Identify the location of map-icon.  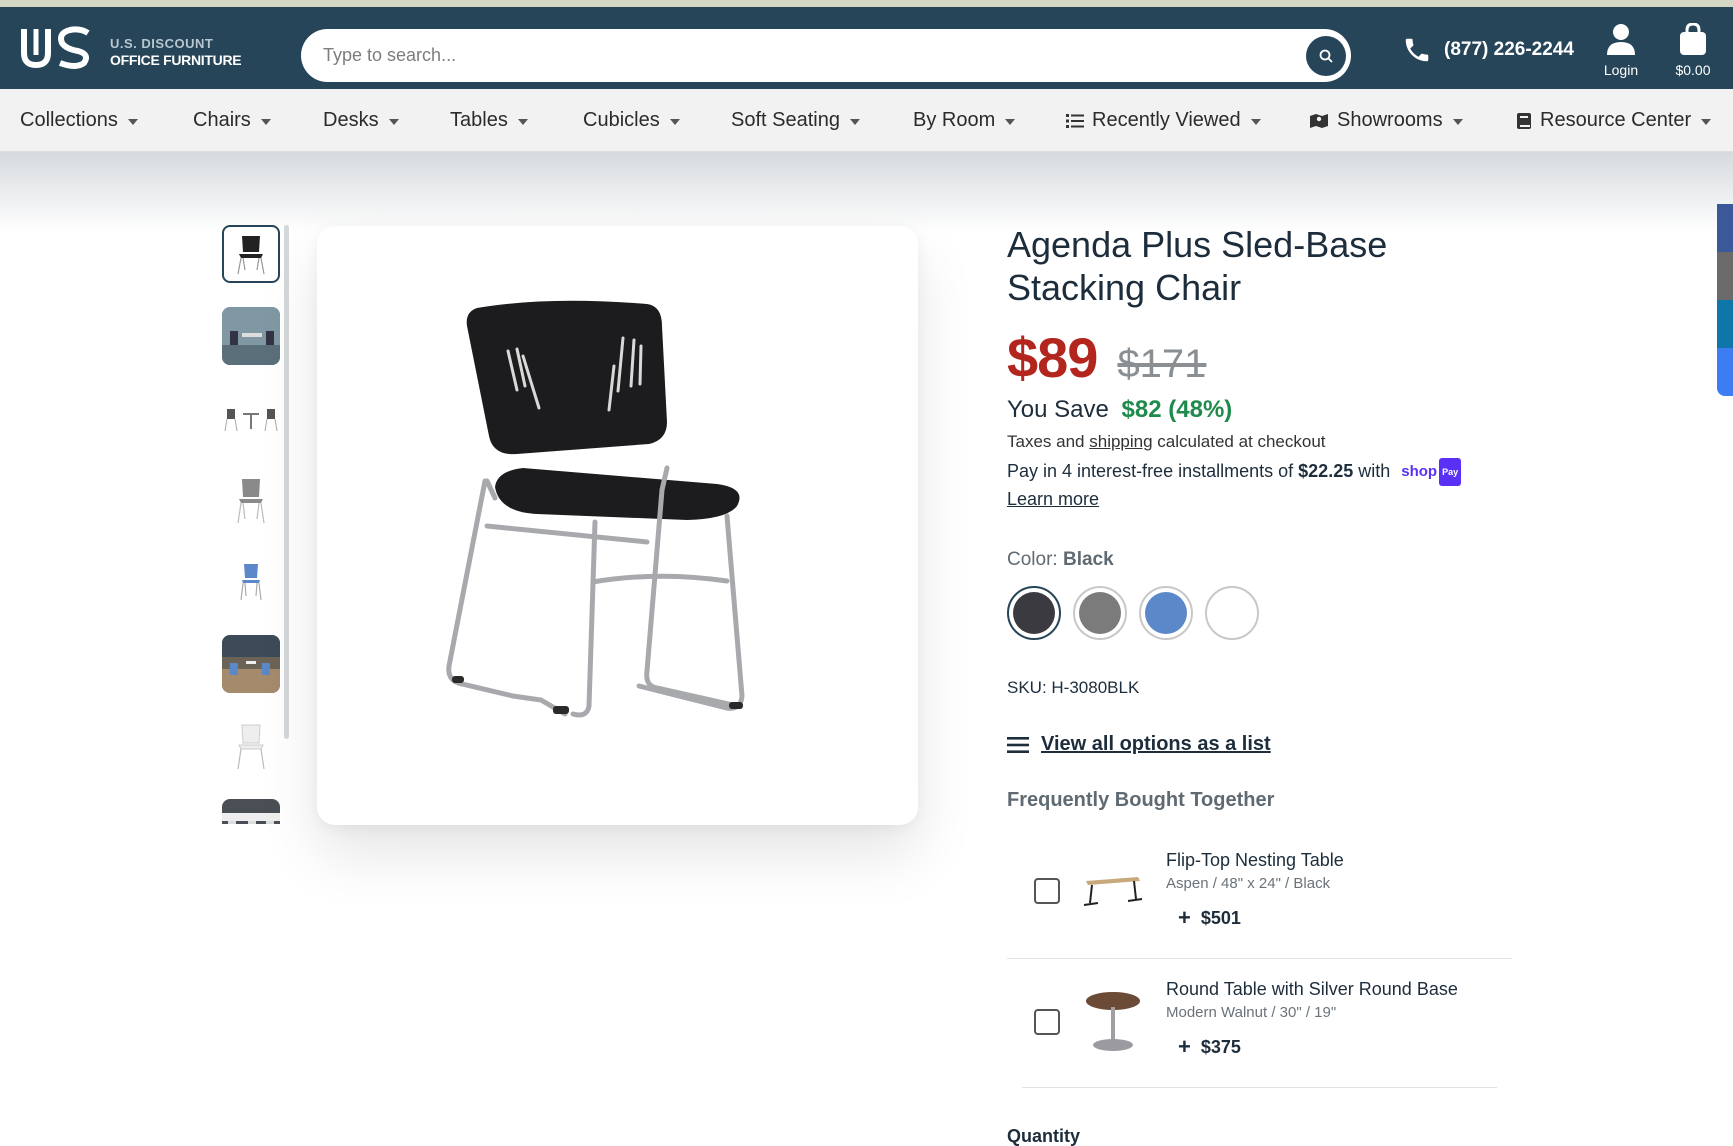
(1319, 121).